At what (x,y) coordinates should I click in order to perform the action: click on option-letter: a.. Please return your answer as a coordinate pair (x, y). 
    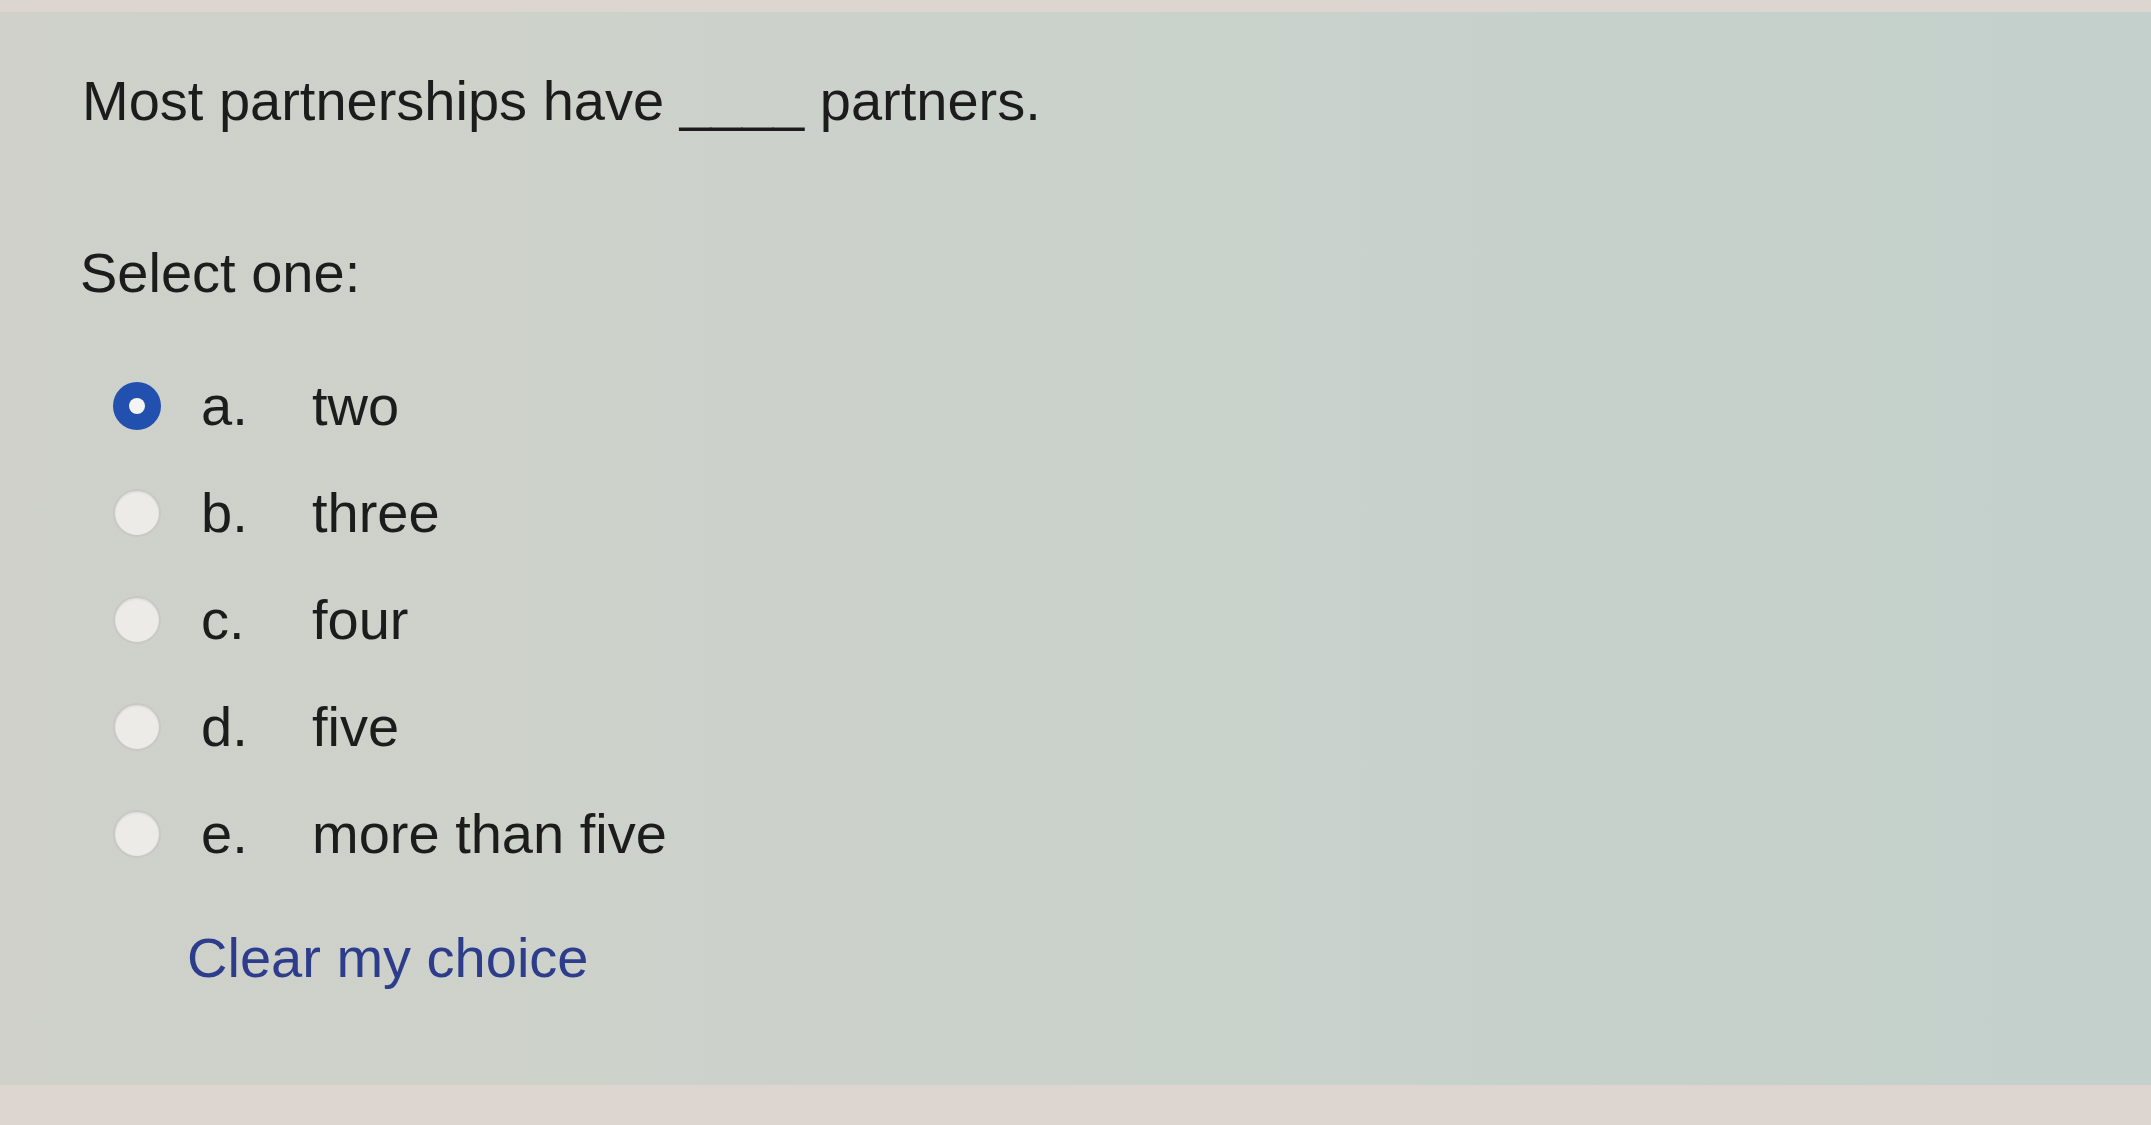
    Looking at the image, I should click on (225, 405).